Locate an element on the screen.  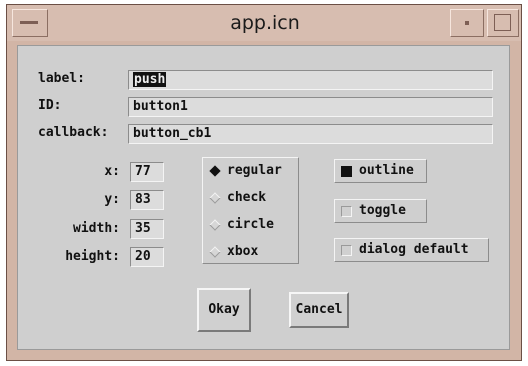
x-caption: x: is located at coordinates (112, 171).